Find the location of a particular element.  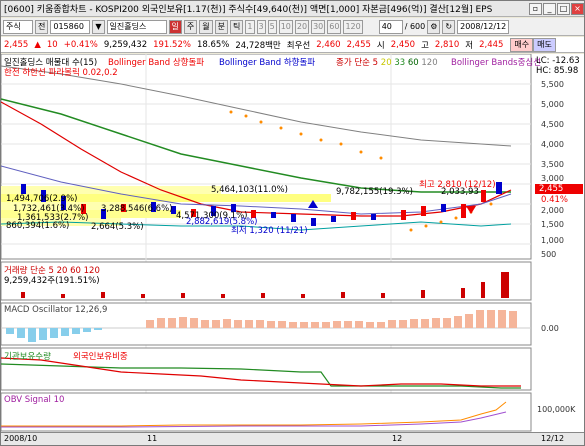

interval-10-button: 10 is located at coordinates (285, 26).